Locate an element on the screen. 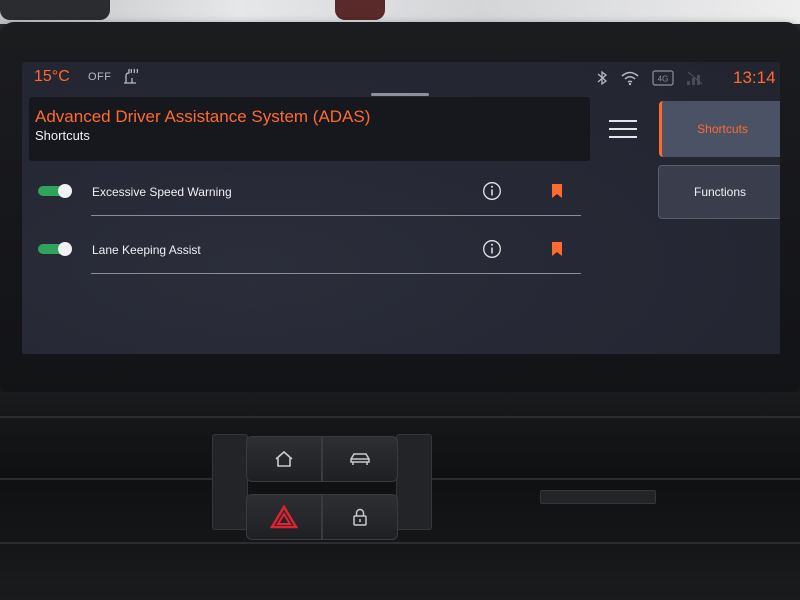 The width and height of the screenshot is (800, 600). lock-button is located at coordinates (360, 517).